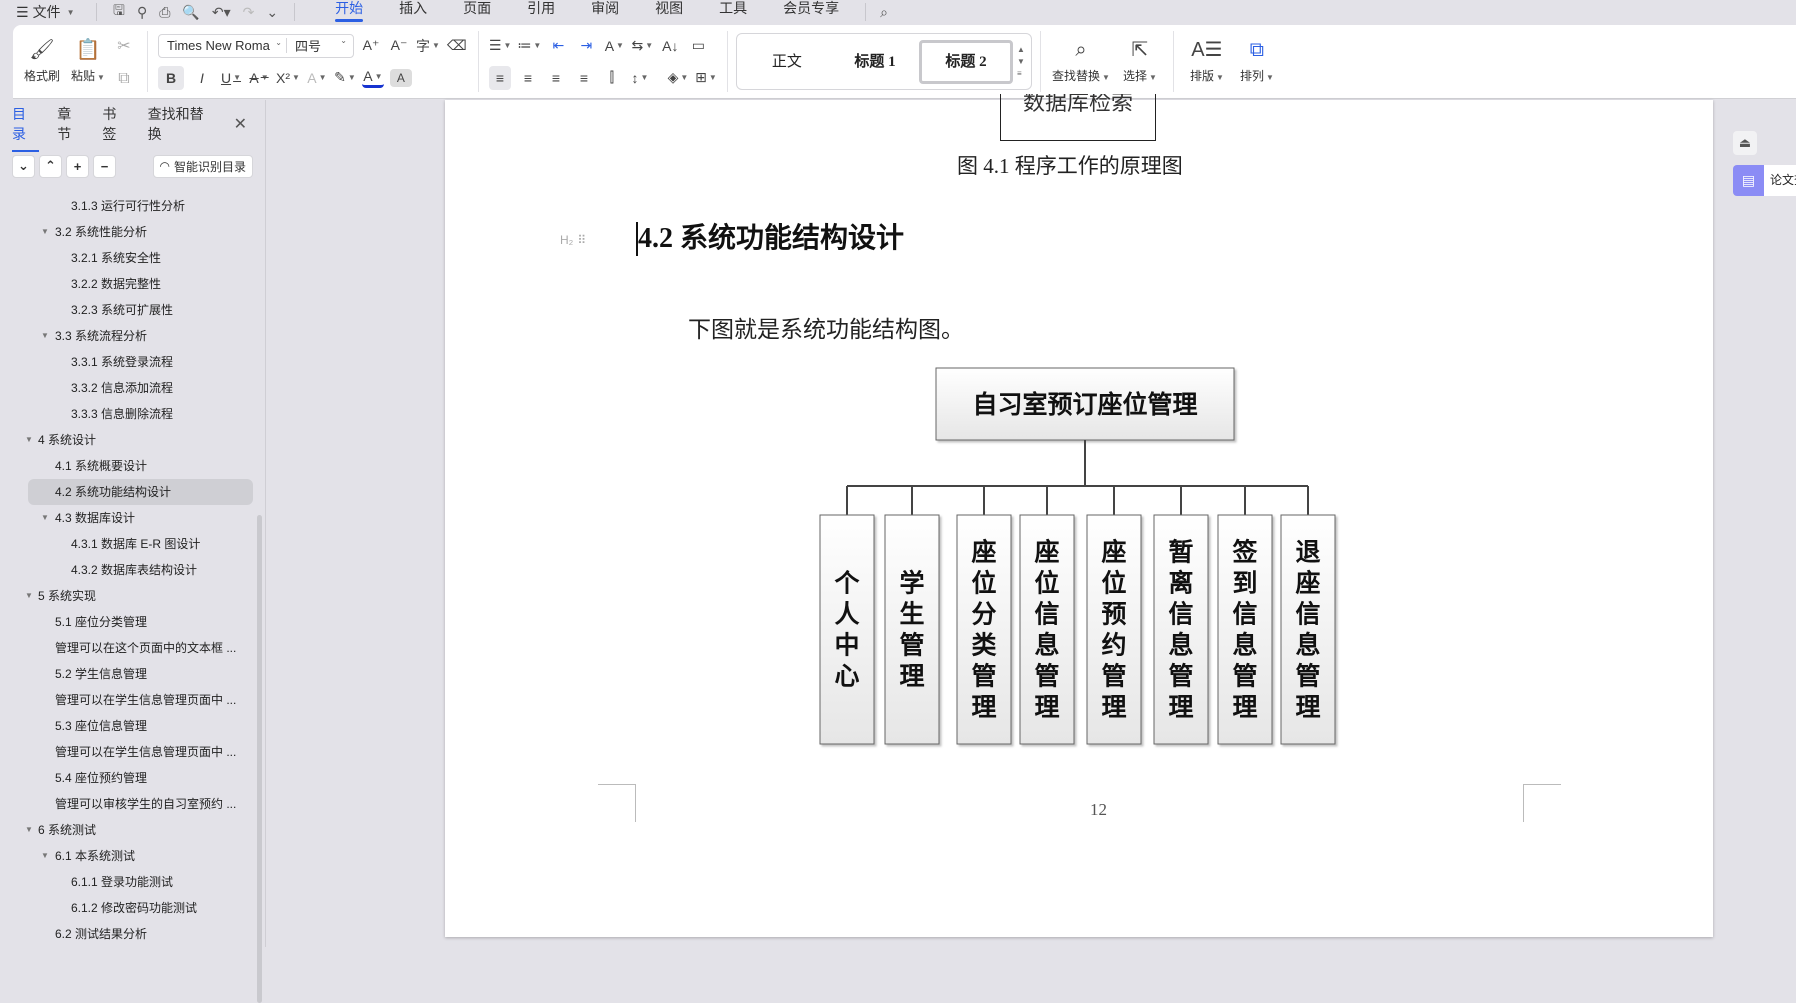  Describe the element at coordinates (123, 79) in the screenshot. I see `copy-icon: ⧉` at that location.